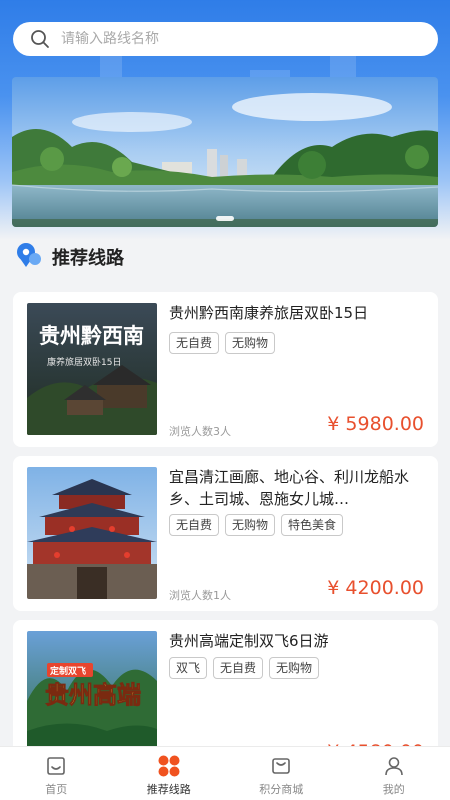 Image resolution: width=450 pixels, height=800 pixels. Describe the element at coordinates (393, 789) in the screenshot. I see `tab-label: 我的` at that location.